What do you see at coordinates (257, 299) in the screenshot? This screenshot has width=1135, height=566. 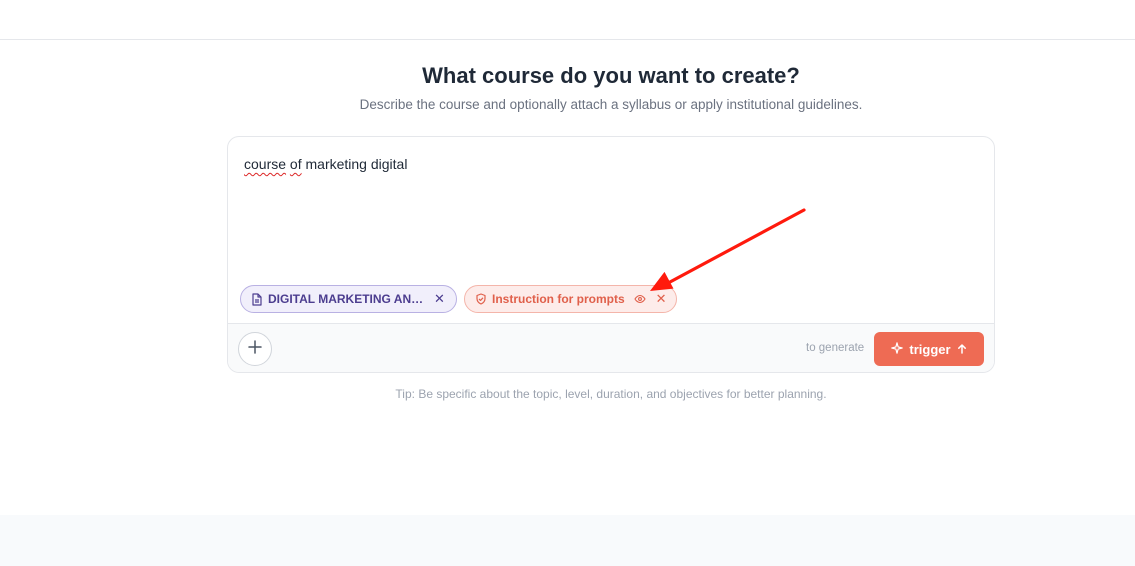 I see `document-icon` at bounding box center [257, 299].